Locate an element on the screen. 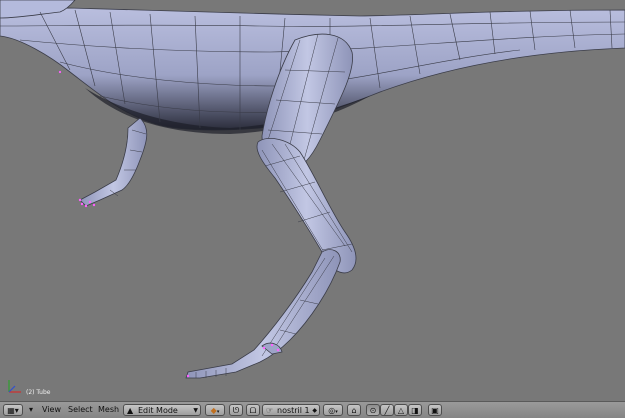 This screenshot has height=418, width=625. vertex-select-icon: ⊙ is located at coordinates (373, 410).